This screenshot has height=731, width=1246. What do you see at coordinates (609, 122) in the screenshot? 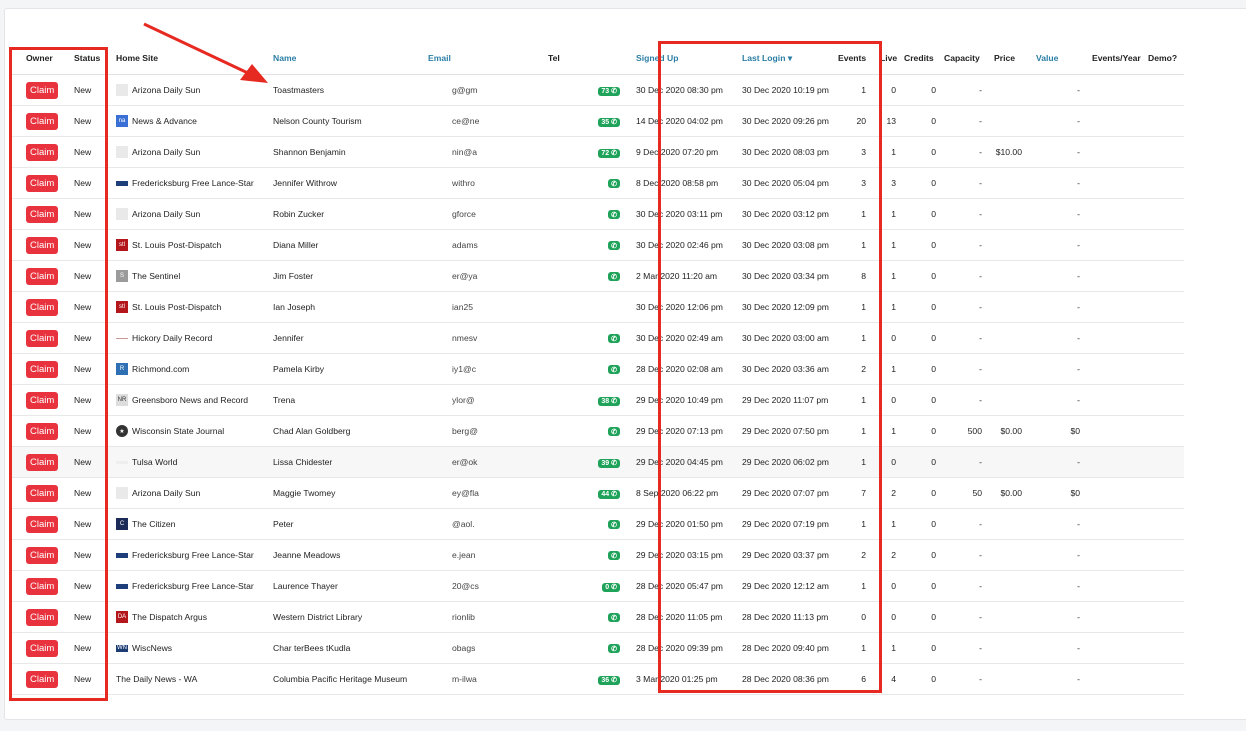
I see `phone-badge: 35 ✆` at bounding box center [609, 122].